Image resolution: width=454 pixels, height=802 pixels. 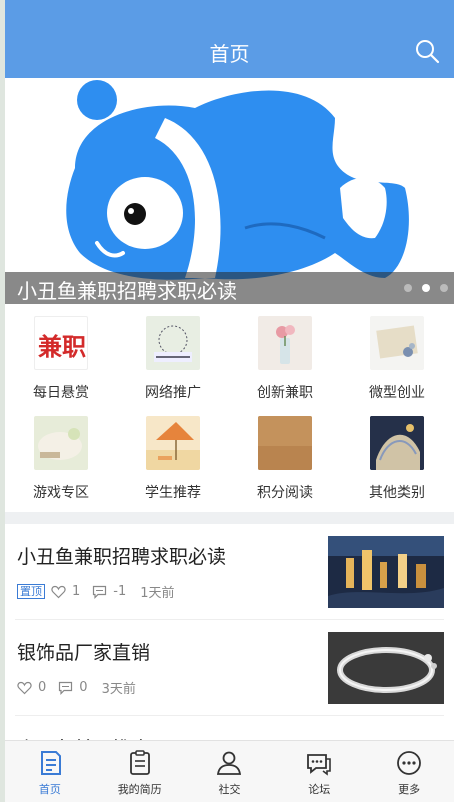 What do you see at coordinates (173, 493) in the screenshot?
I see `category-label: 学生推荐` at bounding box center [173, 493].